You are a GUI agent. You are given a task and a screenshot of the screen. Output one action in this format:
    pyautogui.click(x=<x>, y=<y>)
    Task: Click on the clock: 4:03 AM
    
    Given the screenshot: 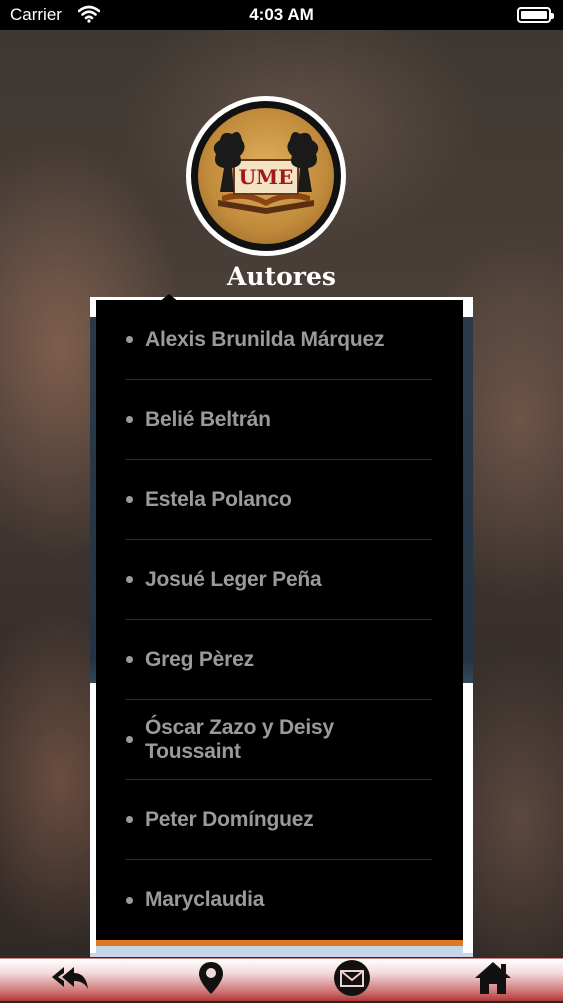 What is the action you would take?
    pyautogui.click(x=281, y=14)
    